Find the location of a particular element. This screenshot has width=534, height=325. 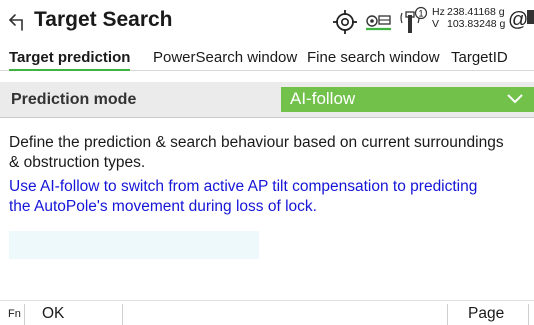

autopole-icon: 1 is located at coordinates (414, 21).